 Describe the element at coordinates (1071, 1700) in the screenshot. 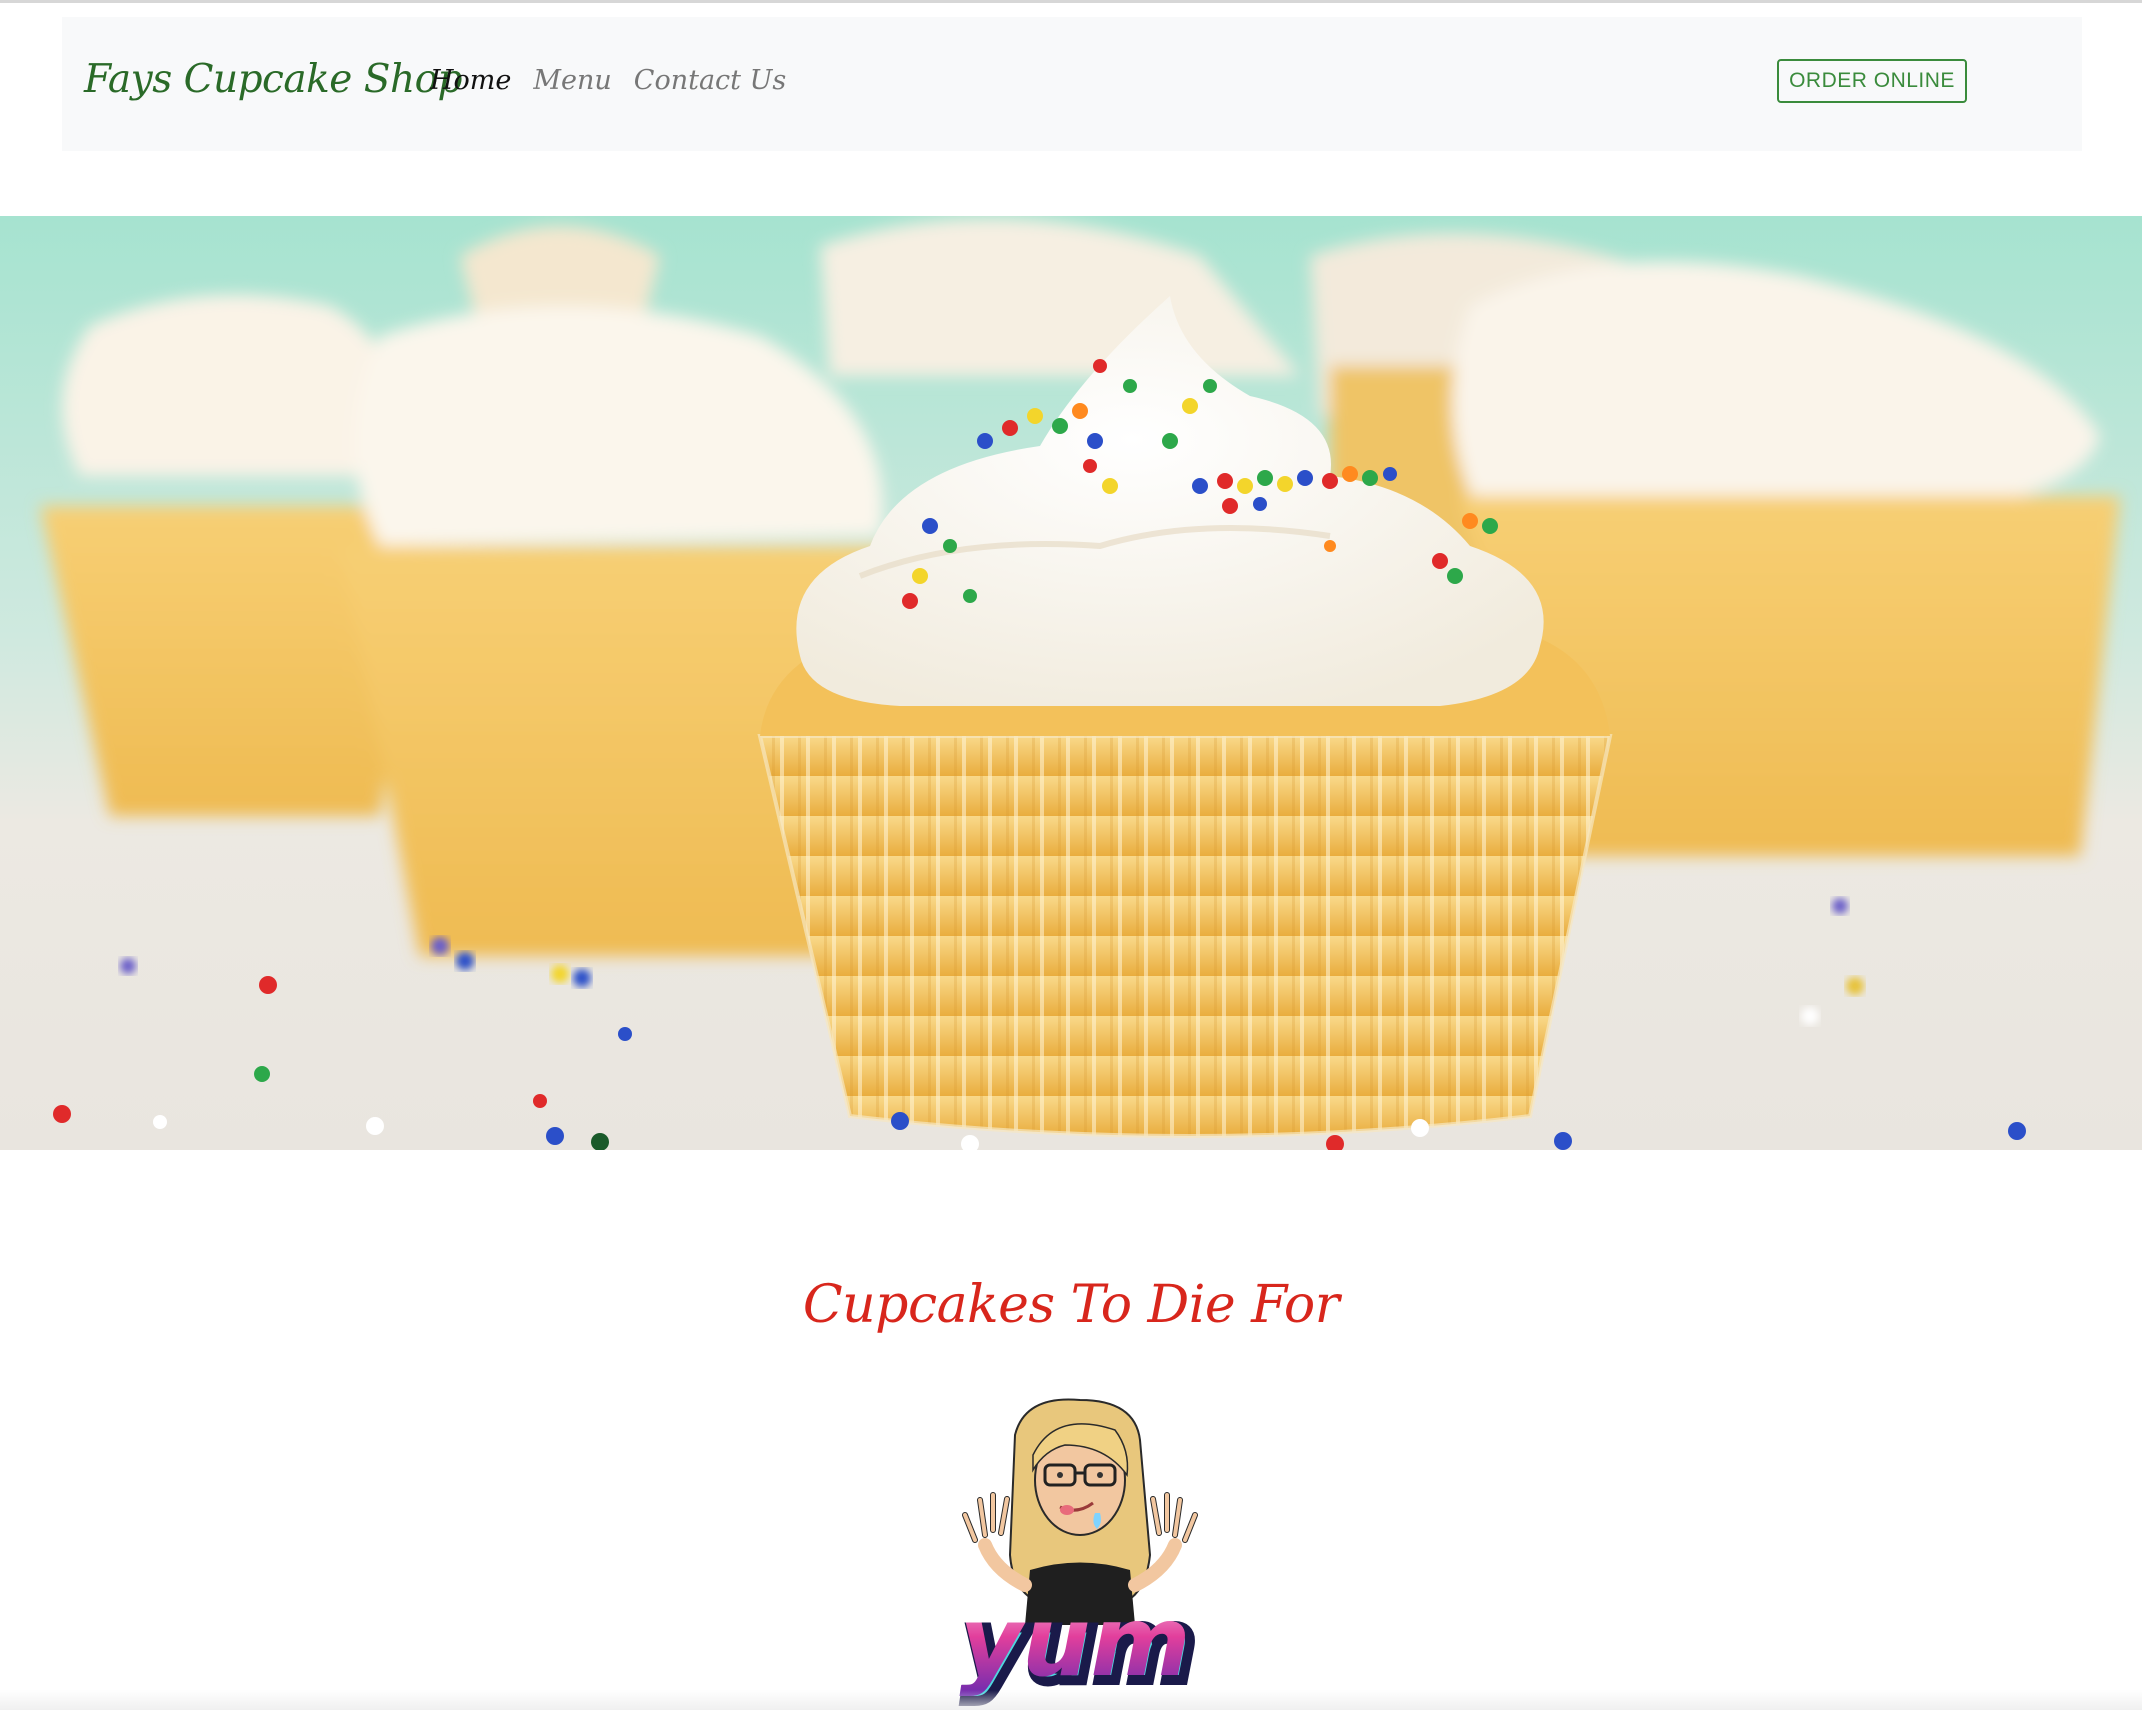

I see `bottom-fade` at that location.